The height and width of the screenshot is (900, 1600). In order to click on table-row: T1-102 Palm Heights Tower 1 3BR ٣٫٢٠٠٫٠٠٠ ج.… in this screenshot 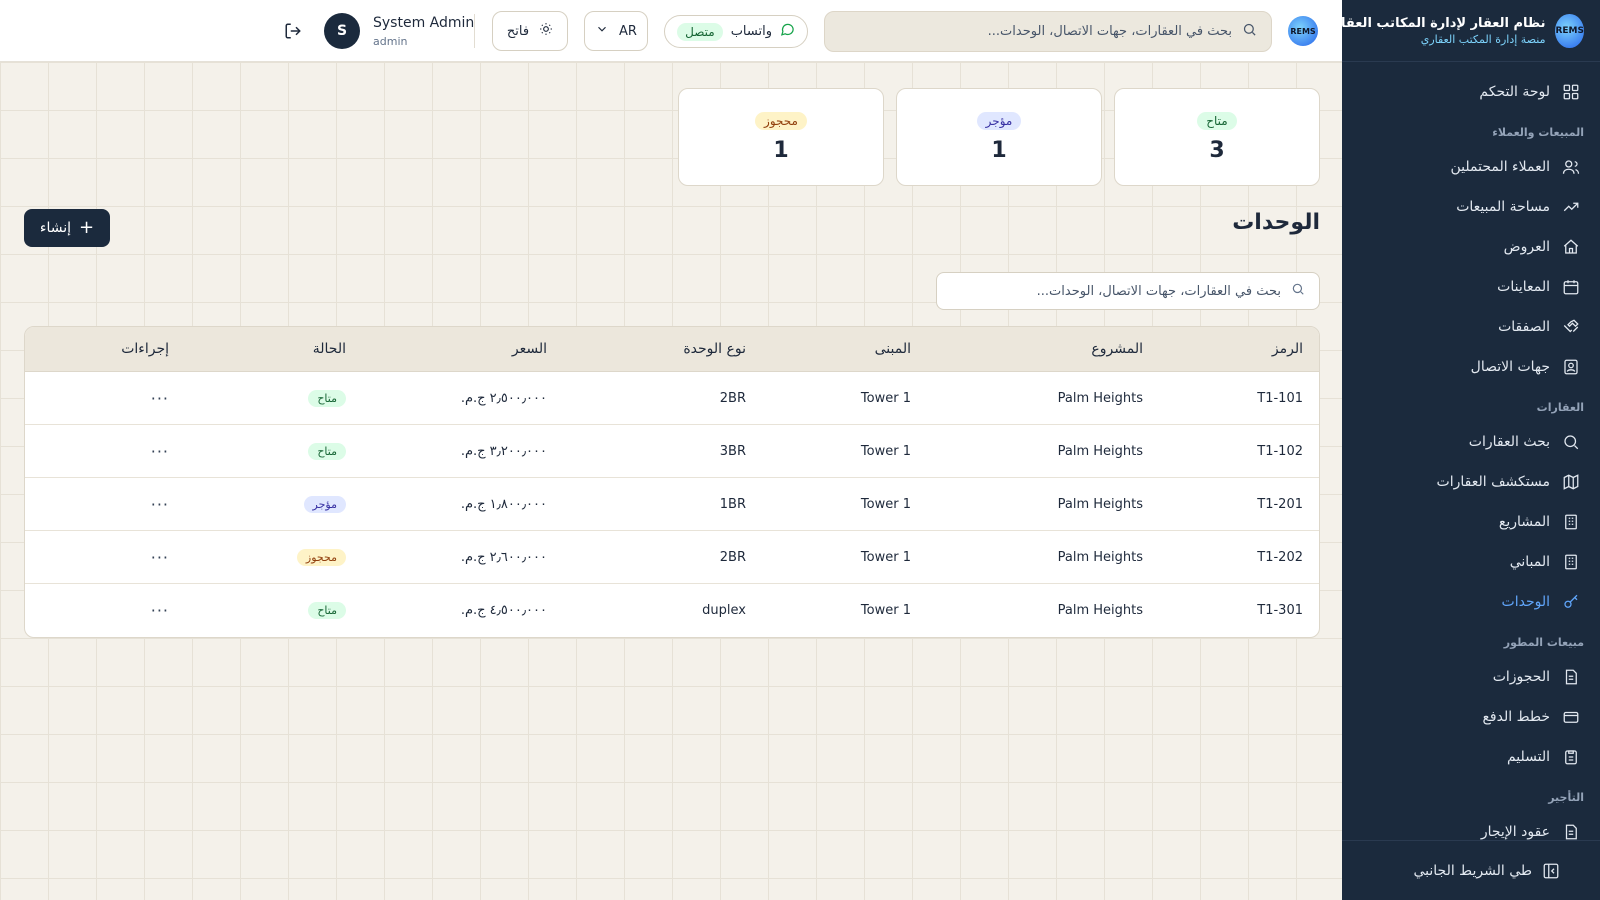, I will do `click(672, 451)`.